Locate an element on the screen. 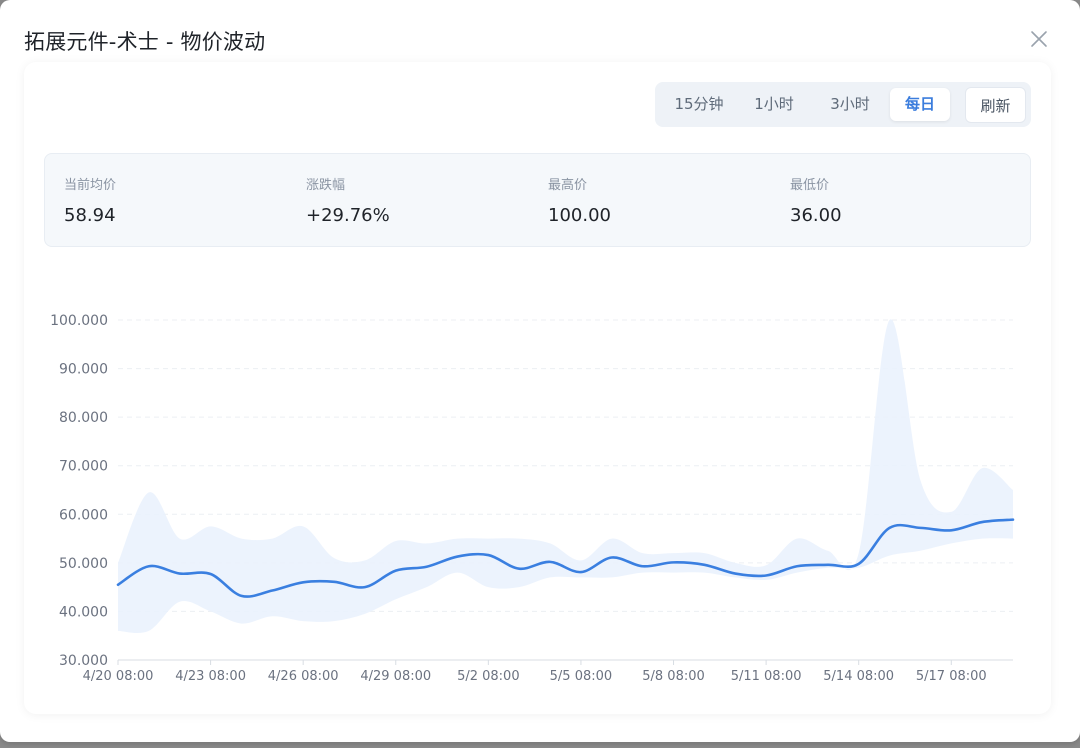 This screenshot has width=1080, height=748. x-tick-label: 4/20 08:00 is located at coordinates (118, 676).